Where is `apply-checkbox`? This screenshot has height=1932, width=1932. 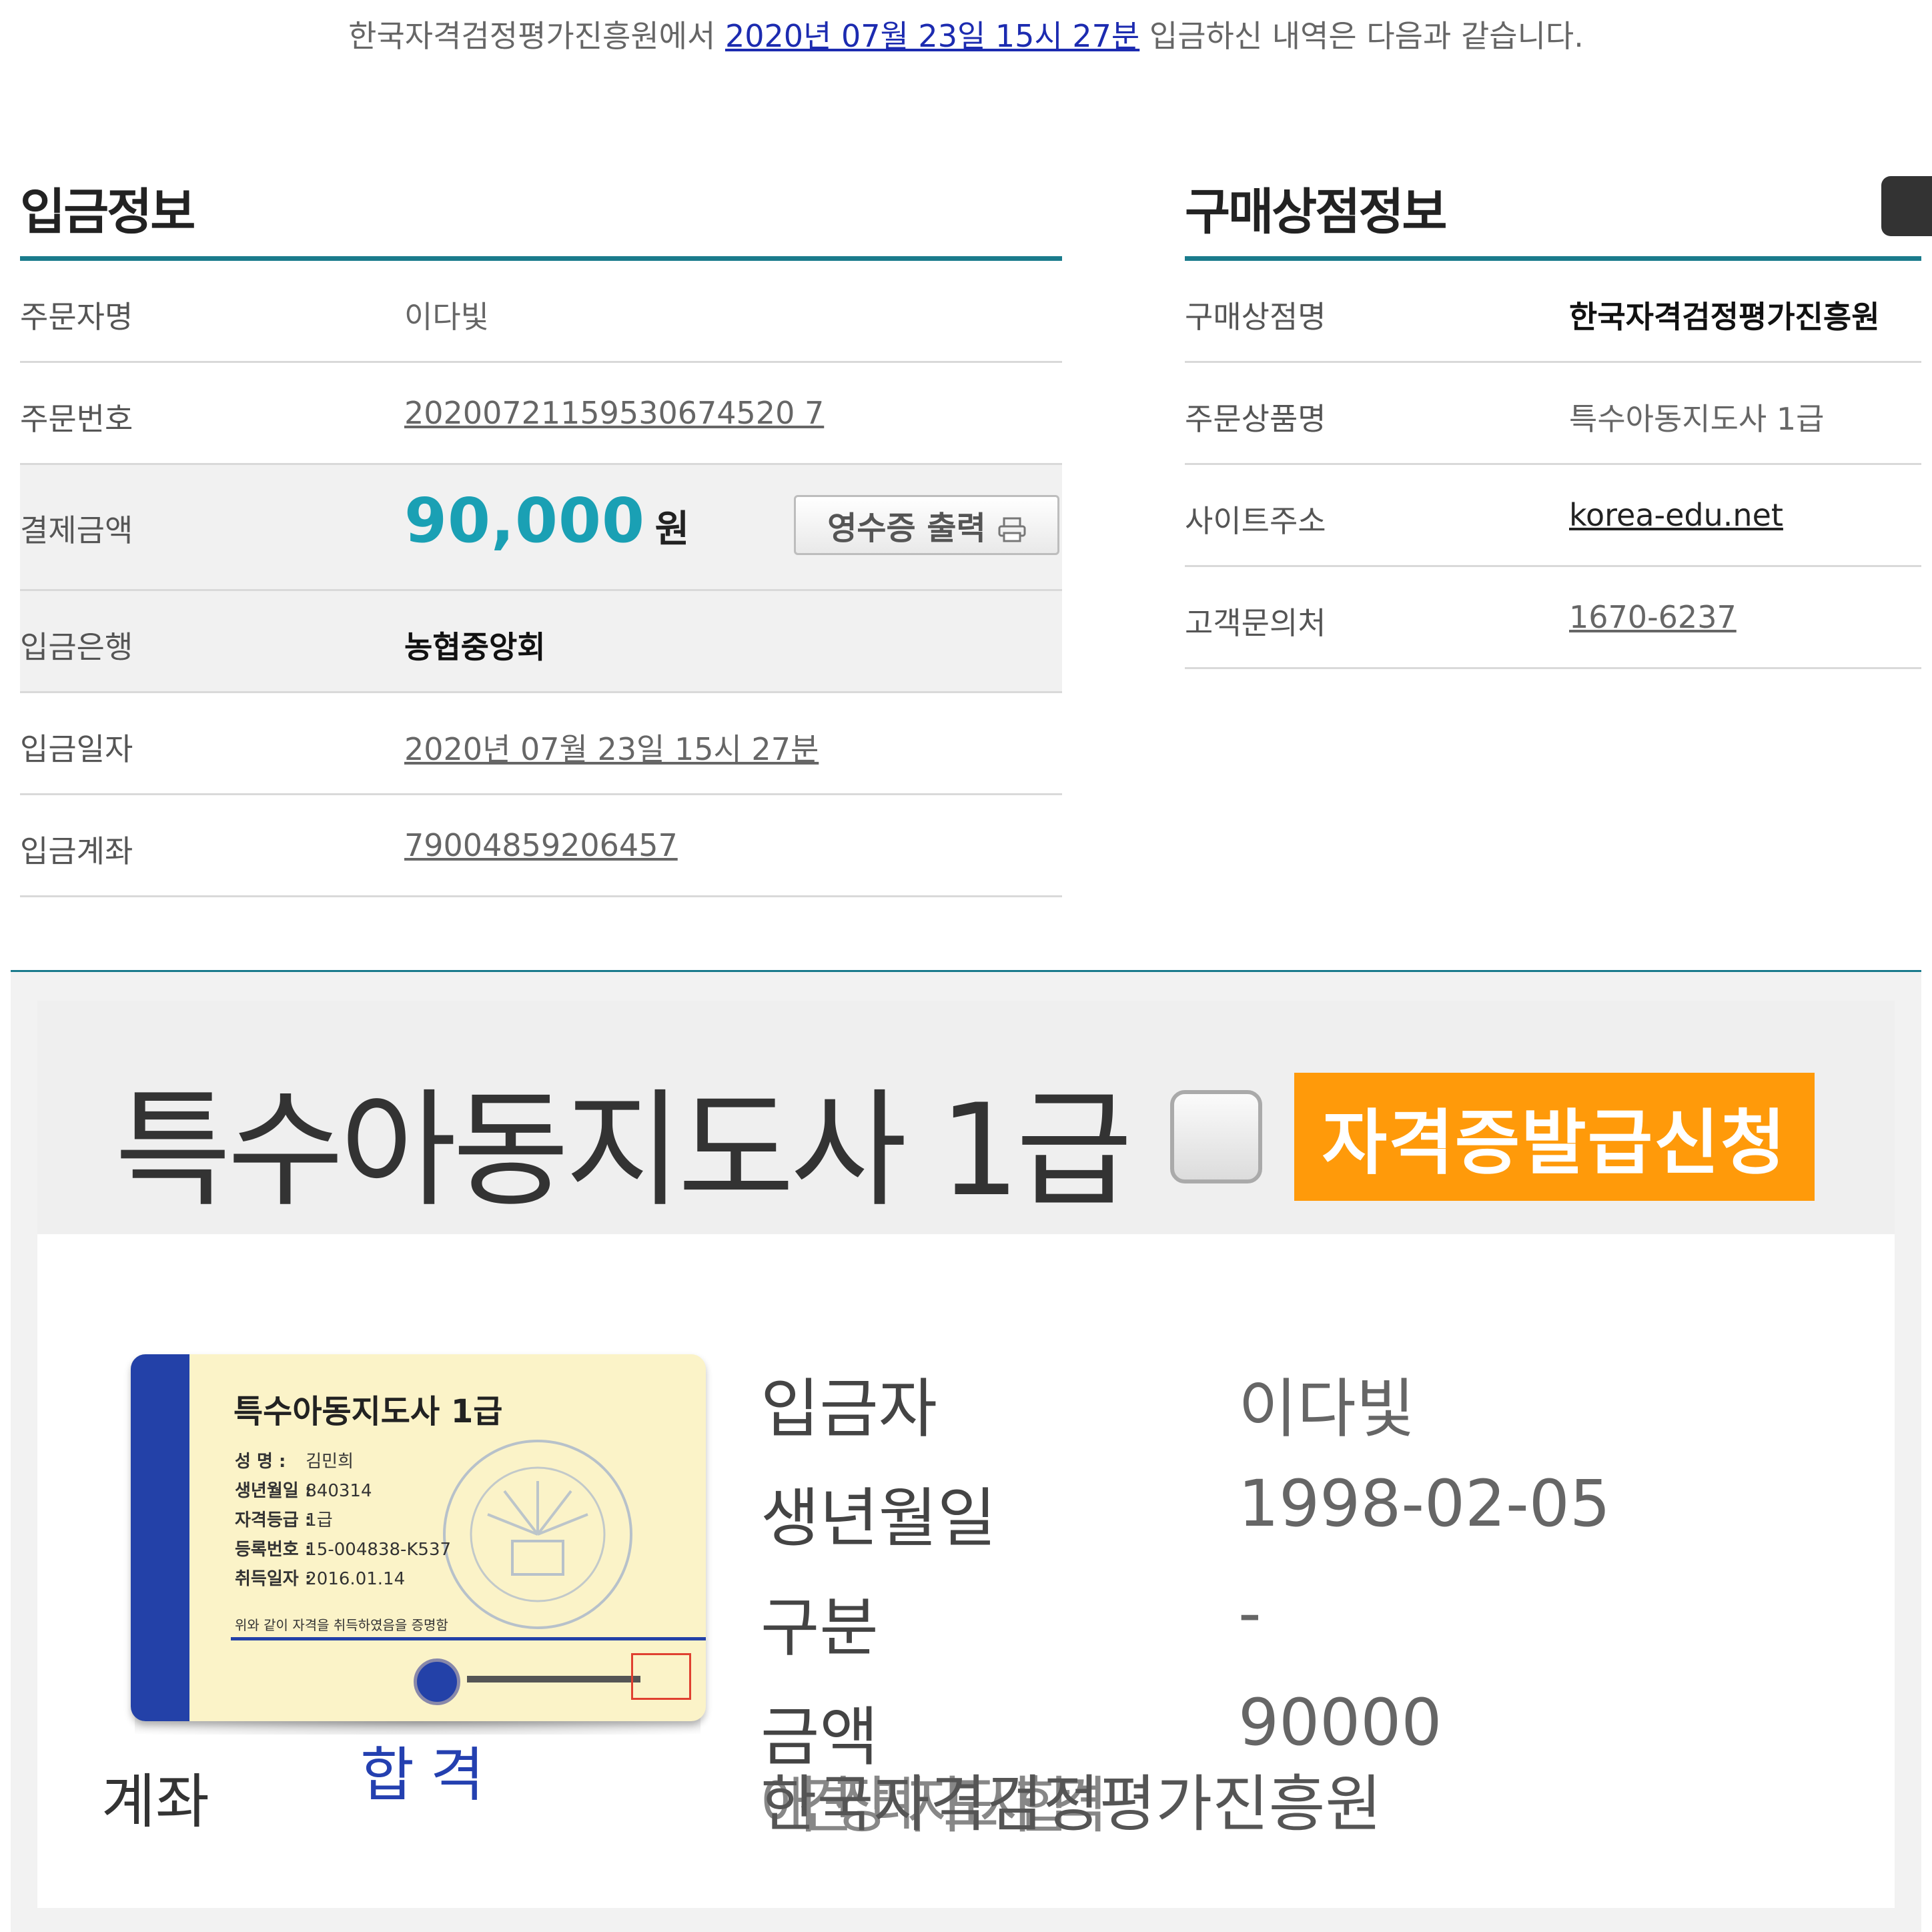 apply-checkbox is located at coordinates (1216, 1136).